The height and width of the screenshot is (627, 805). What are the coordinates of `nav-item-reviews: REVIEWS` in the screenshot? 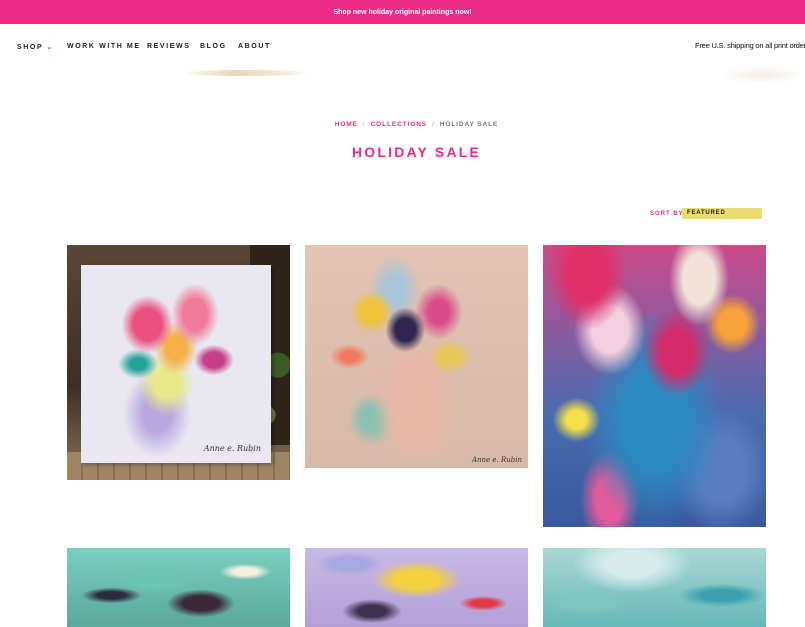 It's located at (168, 46).